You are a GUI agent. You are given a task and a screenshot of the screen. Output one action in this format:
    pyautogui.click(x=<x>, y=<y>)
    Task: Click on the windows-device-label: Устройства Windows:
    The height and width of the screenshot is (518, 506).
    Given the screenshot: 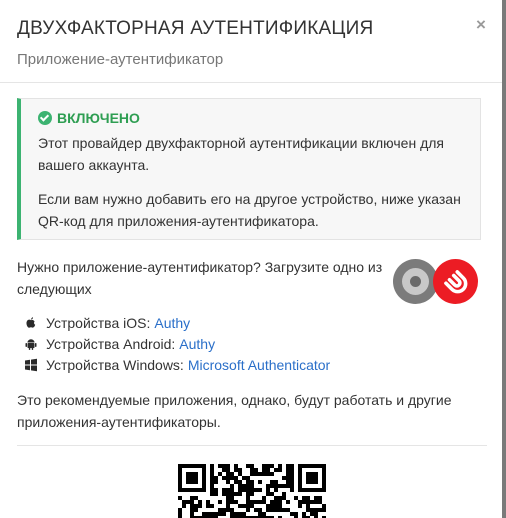 What is the action you would take?
    pyautogui.click(x=115, y=364)
    